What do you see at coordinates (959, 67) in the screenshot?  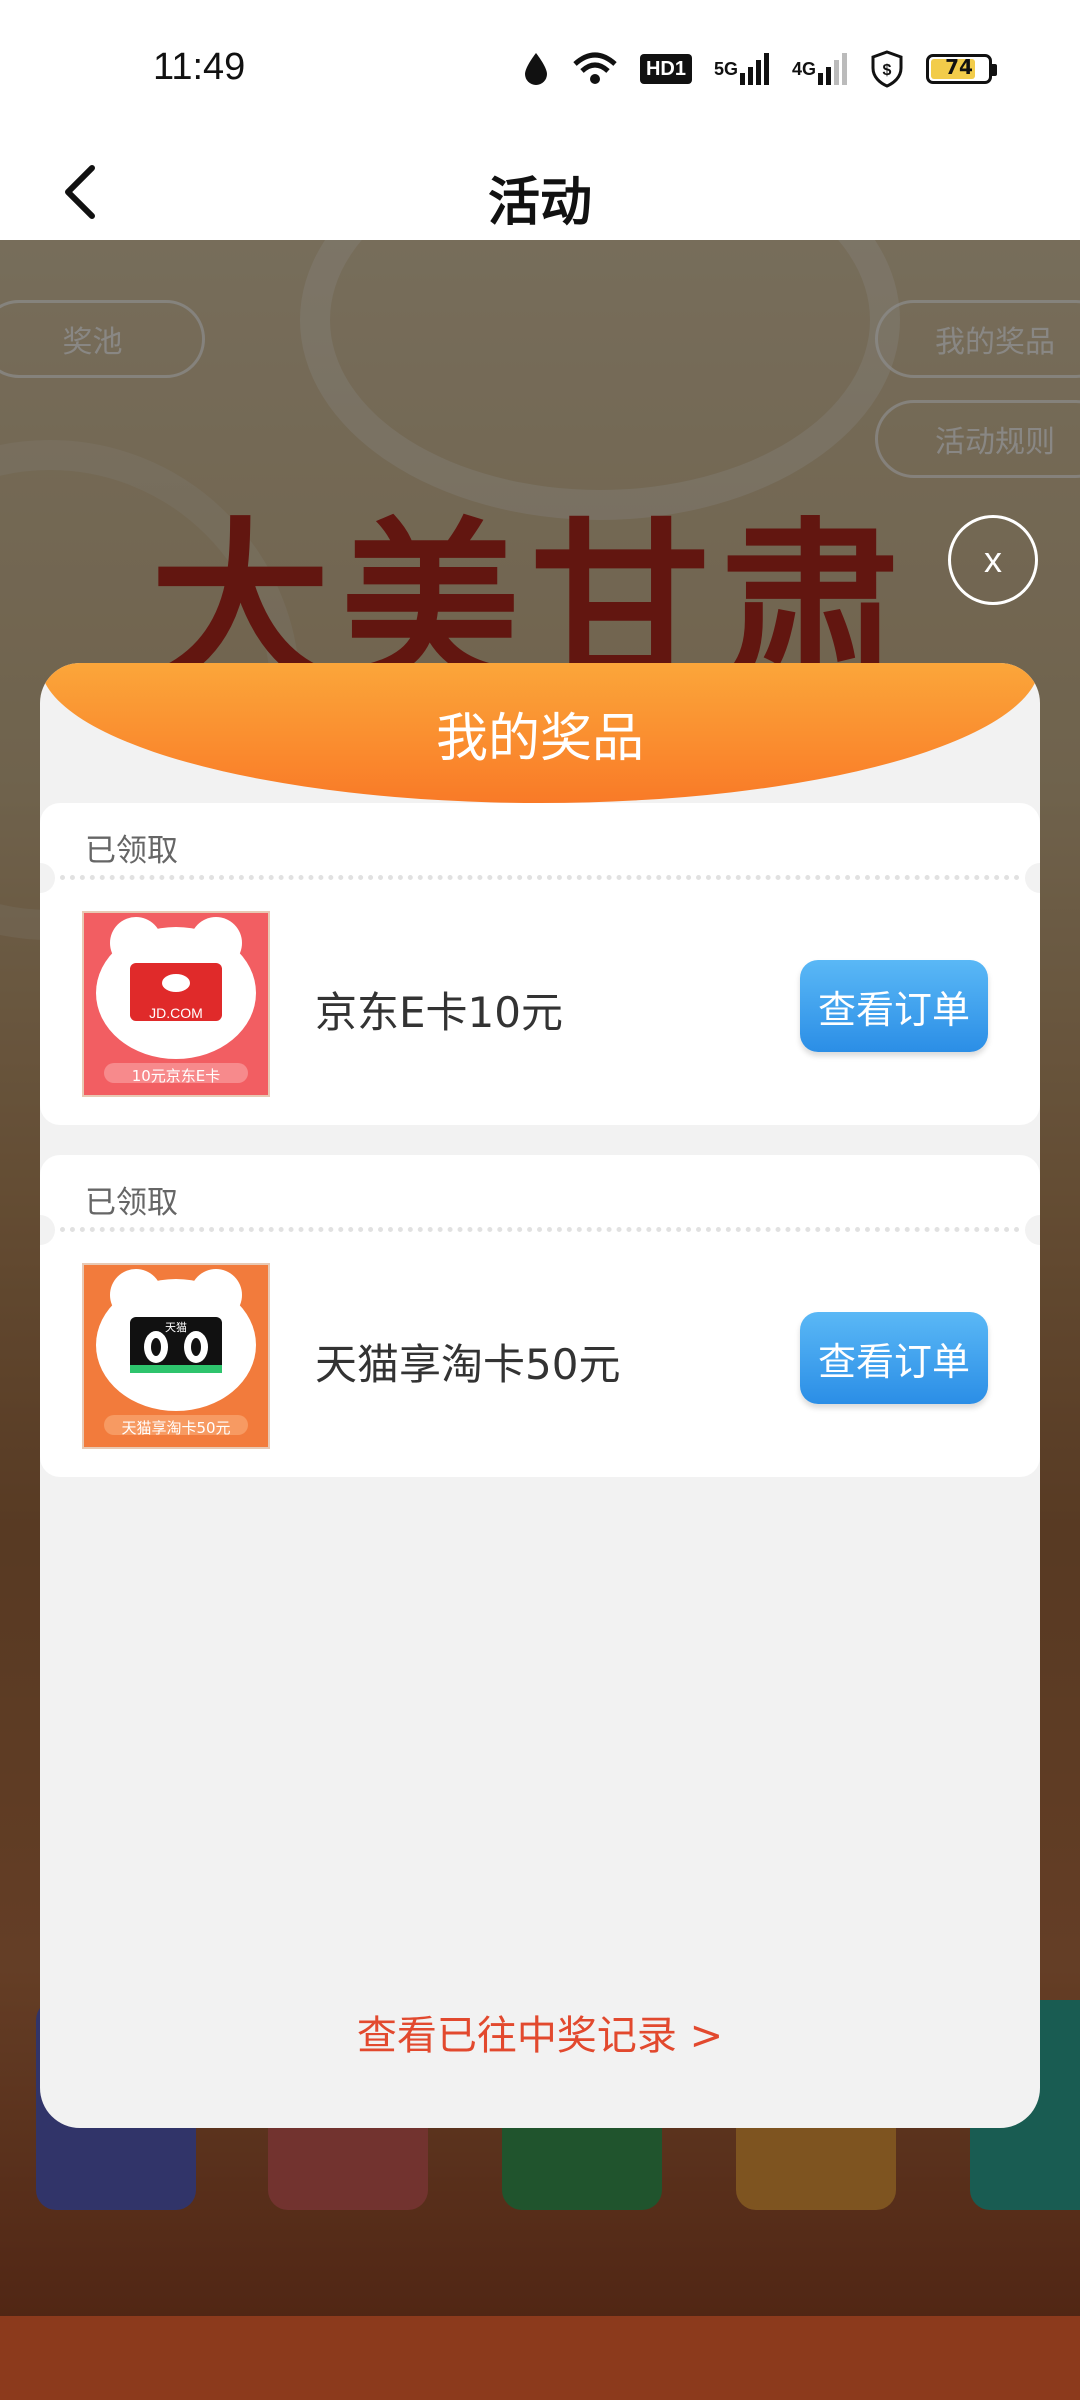 I see `battery-level: 74` at bounding box center [959, 67].